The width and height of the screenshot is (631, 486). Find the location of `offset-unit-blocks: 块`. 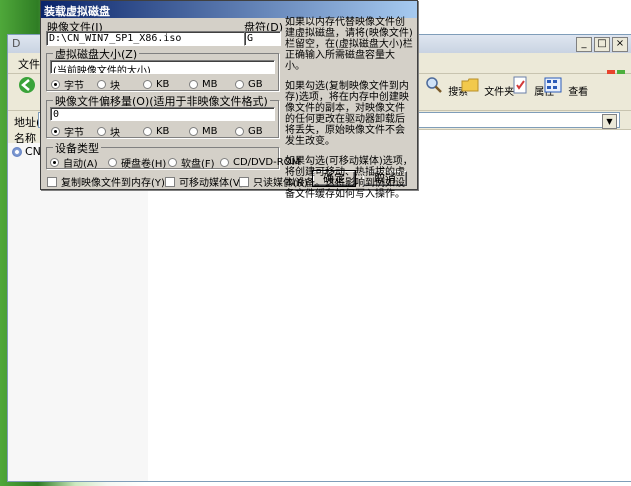

offset-unit-blocks: 块 is located at coordinates (120, 131).